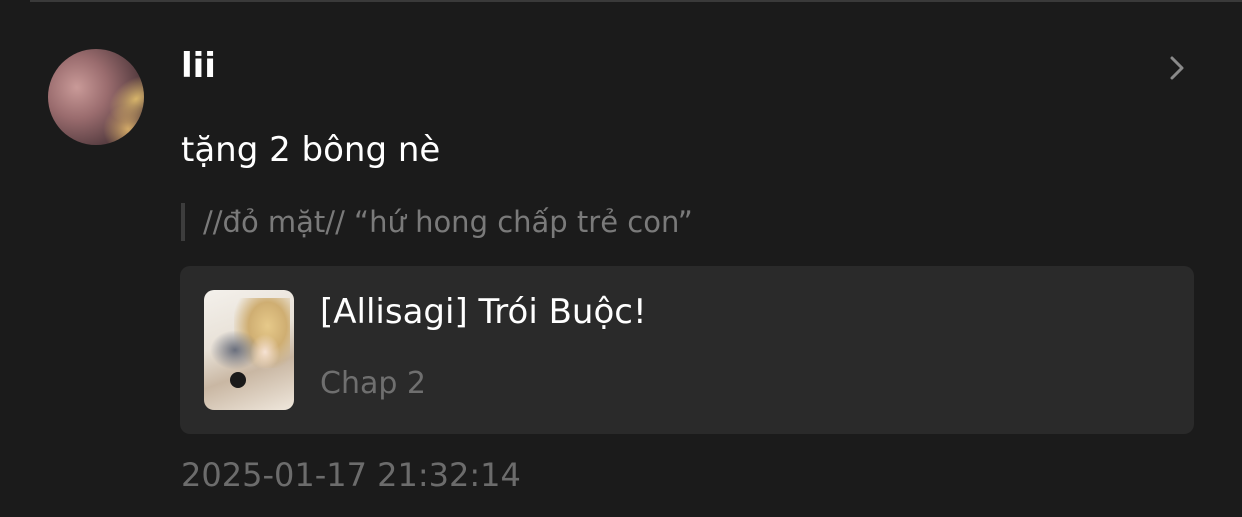 Image resolution: width=1242 pixels, height=517 pixels. I want to click on manga-chapter: Chap 2, so click(373, 384).